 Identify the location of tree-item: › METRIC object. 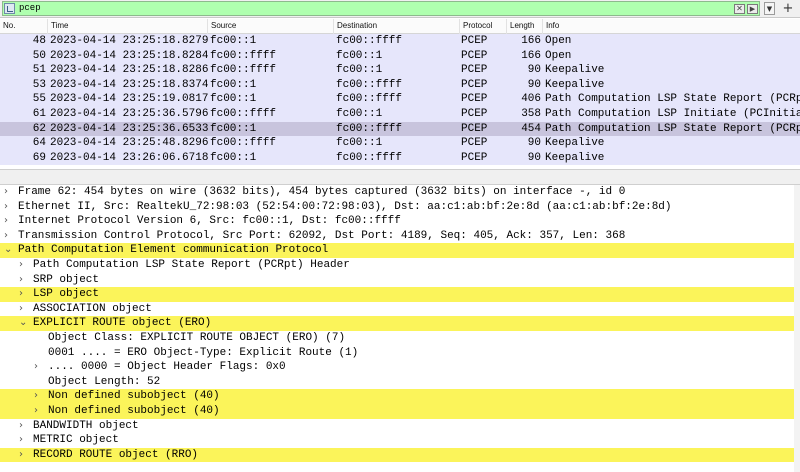
(400, 440).